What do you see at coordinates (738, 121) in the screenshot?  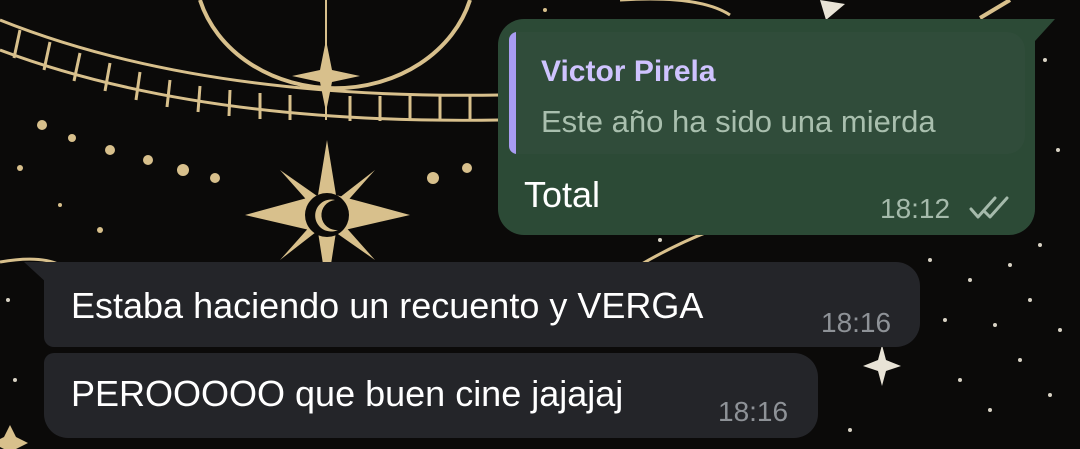 I see `reply-quoted-text: Este año ha sido una mierda` at bounding box center [738, 121].